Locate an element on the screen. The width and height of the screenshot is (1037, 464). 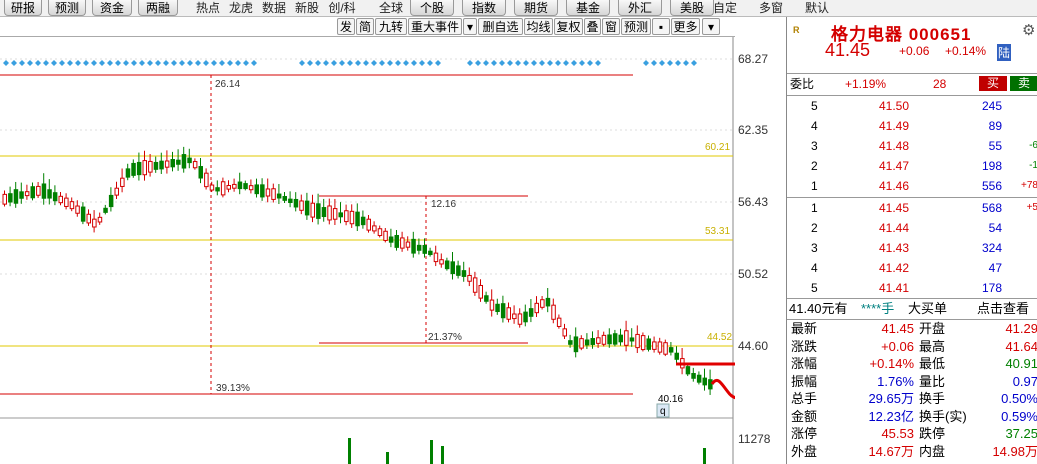
topbar-link-custom: 自定 is located at coordinates (725, 8).